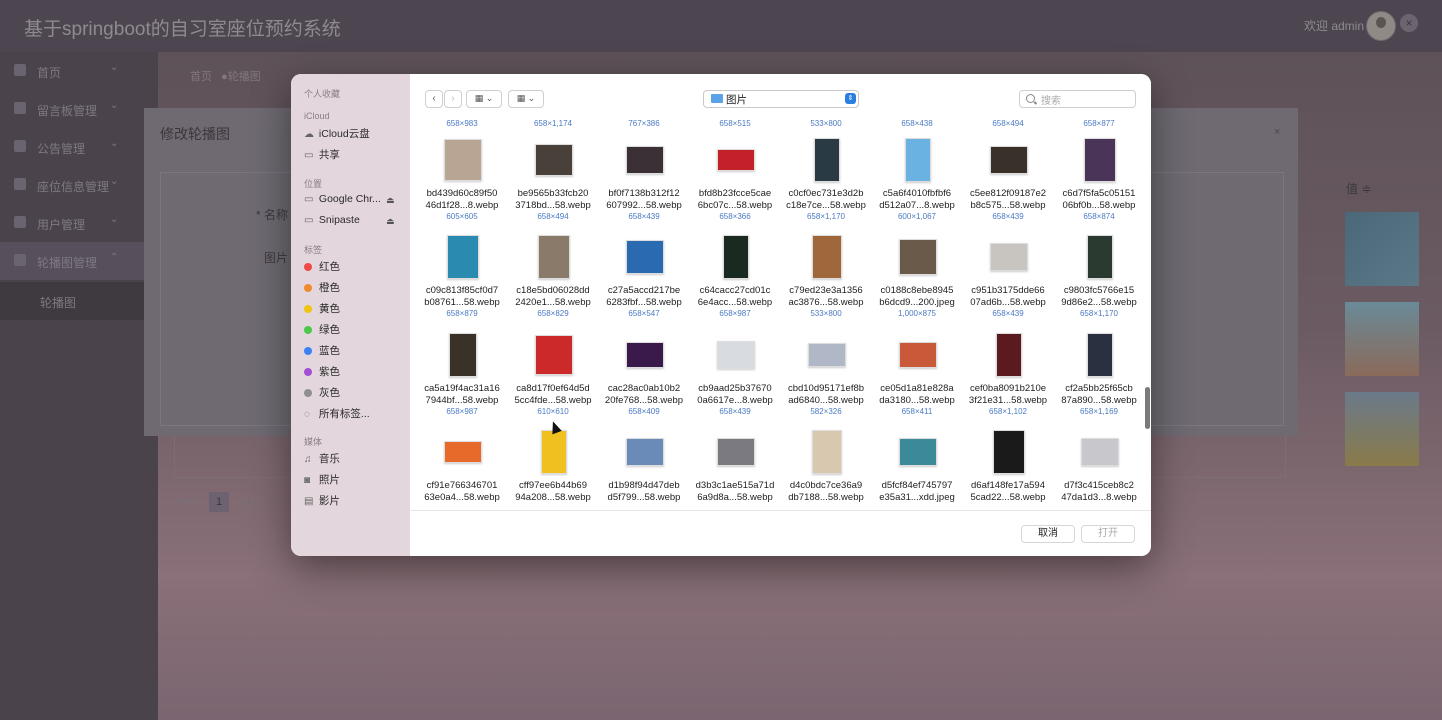 This screenshot has width=1442, height=720. I want to click on file-item: bd439d60c89f50 46d1f28...8.webp 605×605, so click(462, 186).